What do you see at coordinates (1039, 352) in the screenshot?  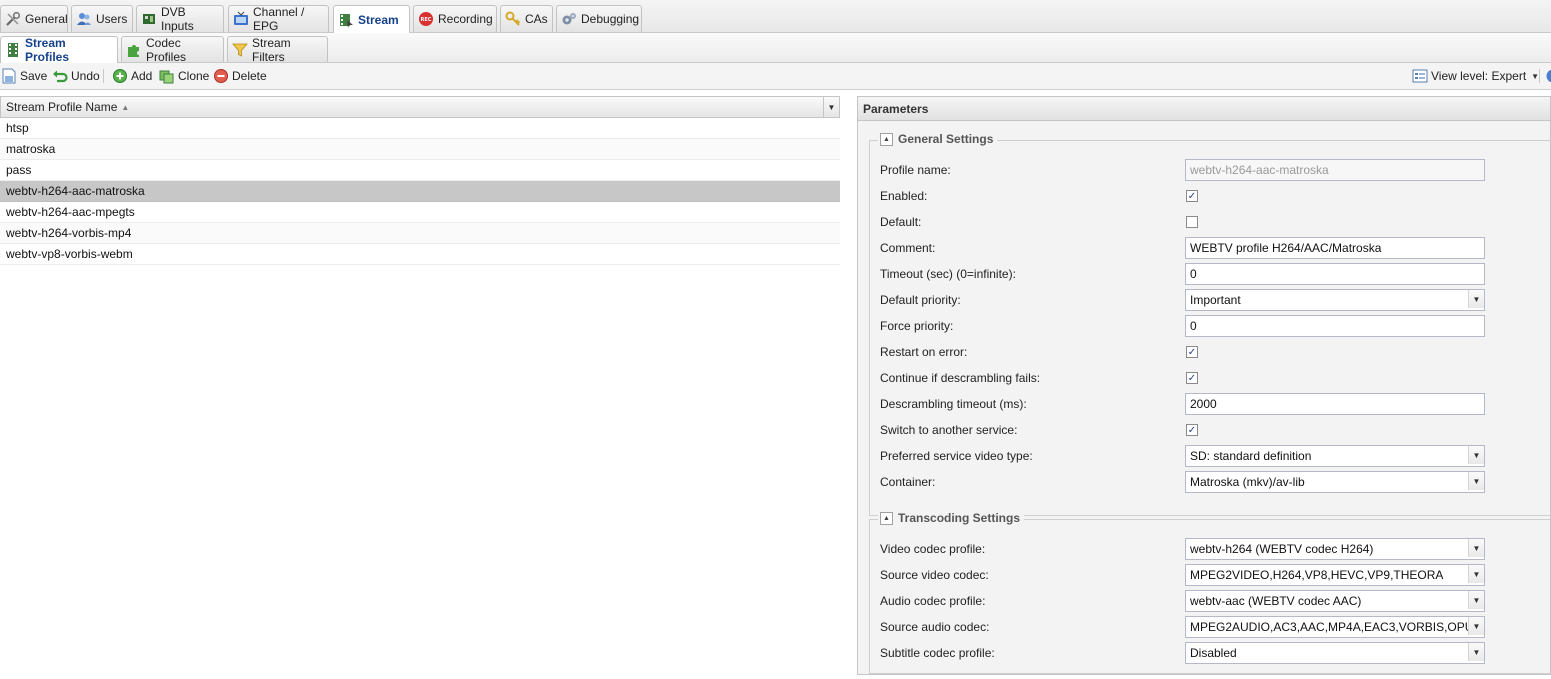 I see `restart-on-error-row: Restart on error: ✓` at bounding box center [1039, 352].